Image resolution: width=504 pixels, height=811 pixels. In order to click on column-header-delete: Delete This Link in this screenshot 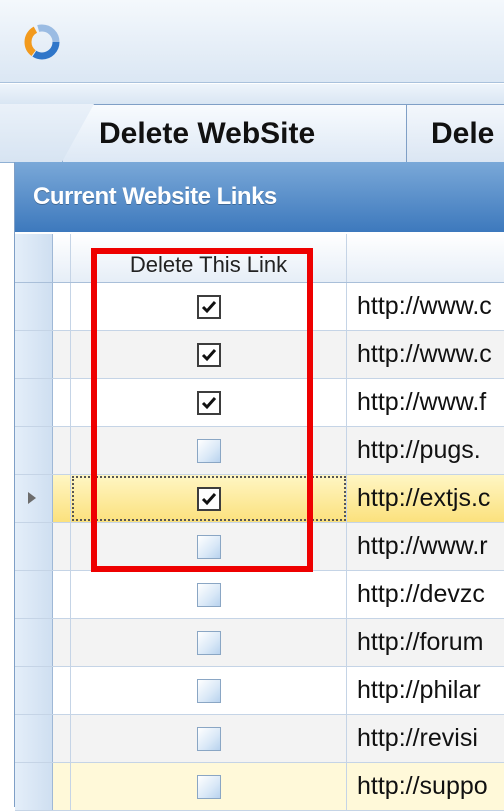, I will do `click(209, 258)`.